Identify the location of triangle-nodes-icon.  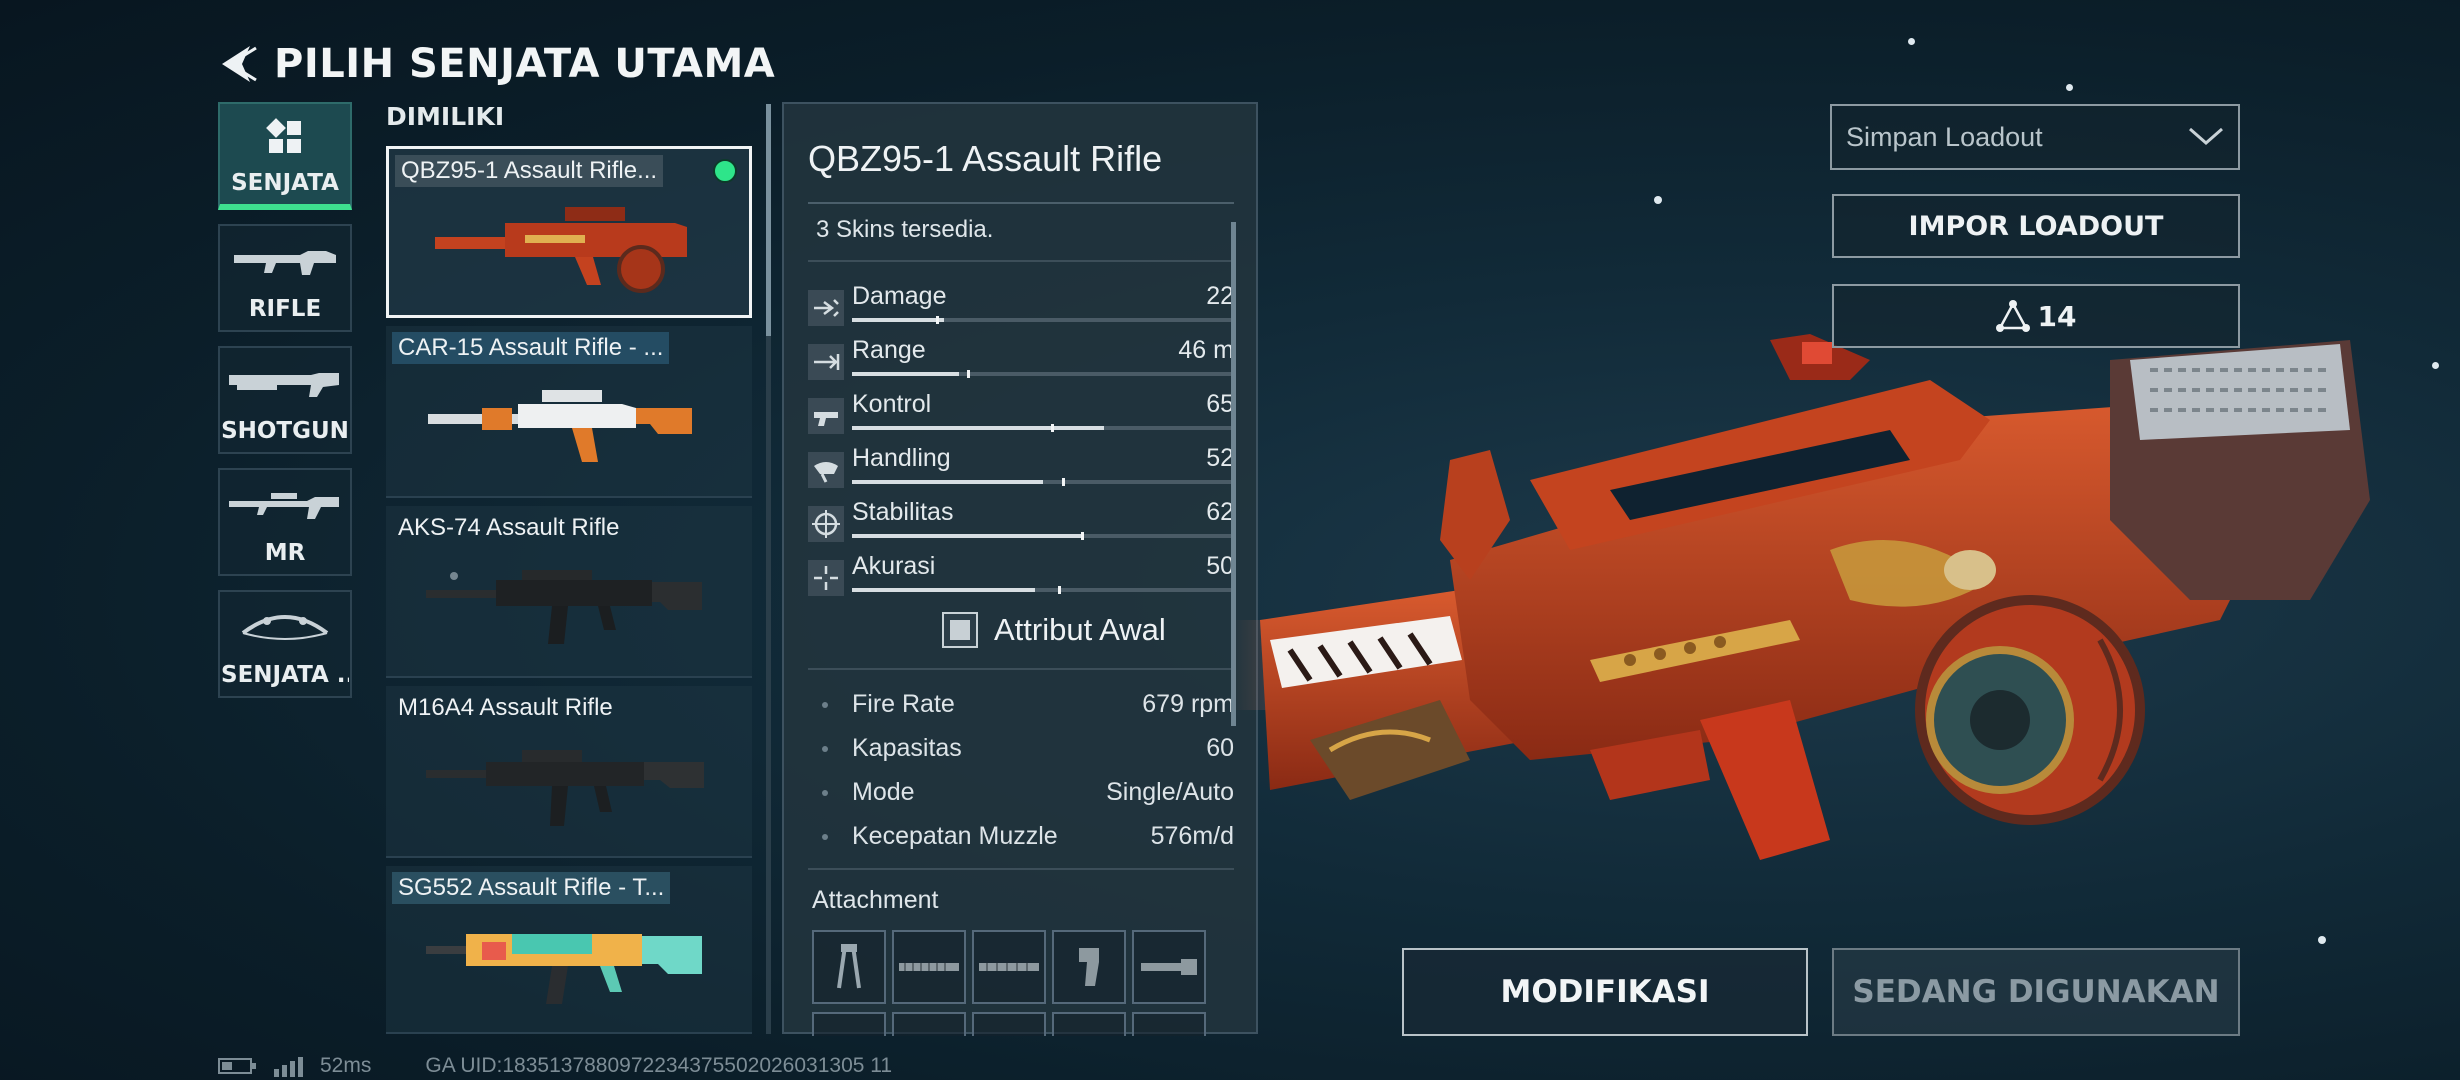
(2012, 316).